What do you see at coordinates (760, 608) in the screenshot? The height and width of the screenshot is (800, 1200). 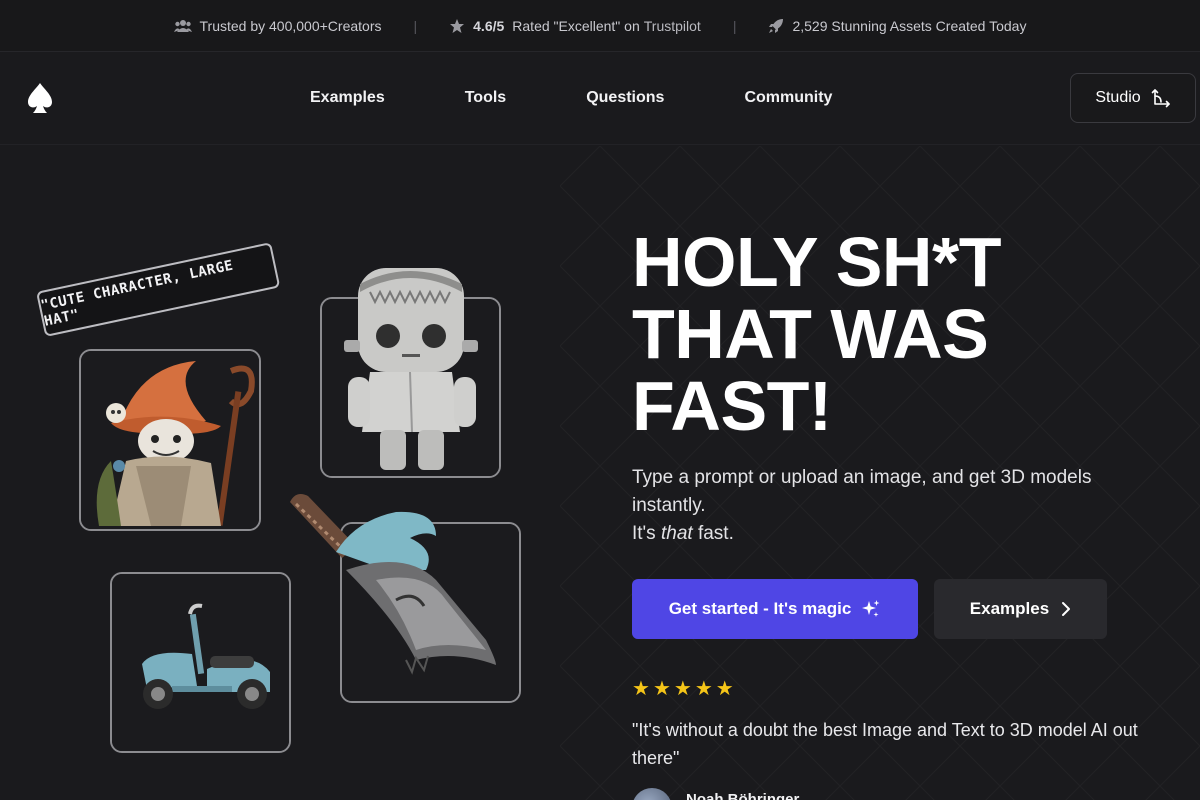 I see `get-started-label: Get started - It's magic` at bounding box center [760, 608].